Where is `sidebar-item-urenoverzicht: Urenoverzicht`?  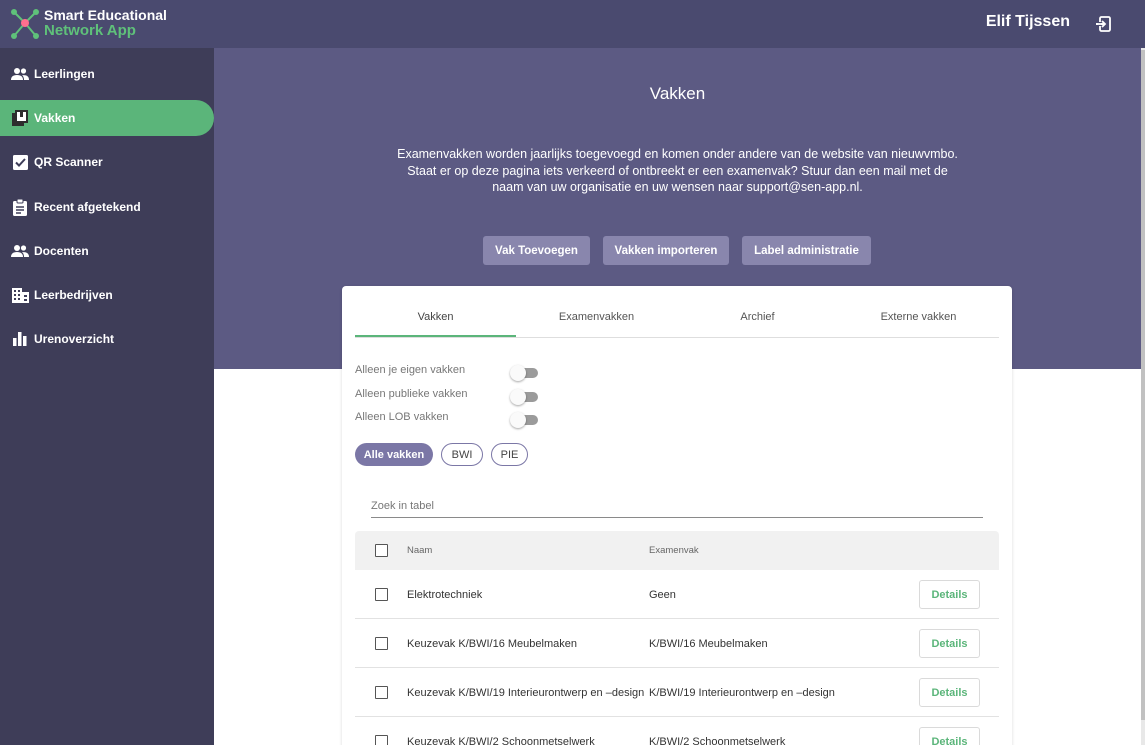
sidebar-item-urenoverzicht: Urenoverzicht is located at coordinates (107, 339).